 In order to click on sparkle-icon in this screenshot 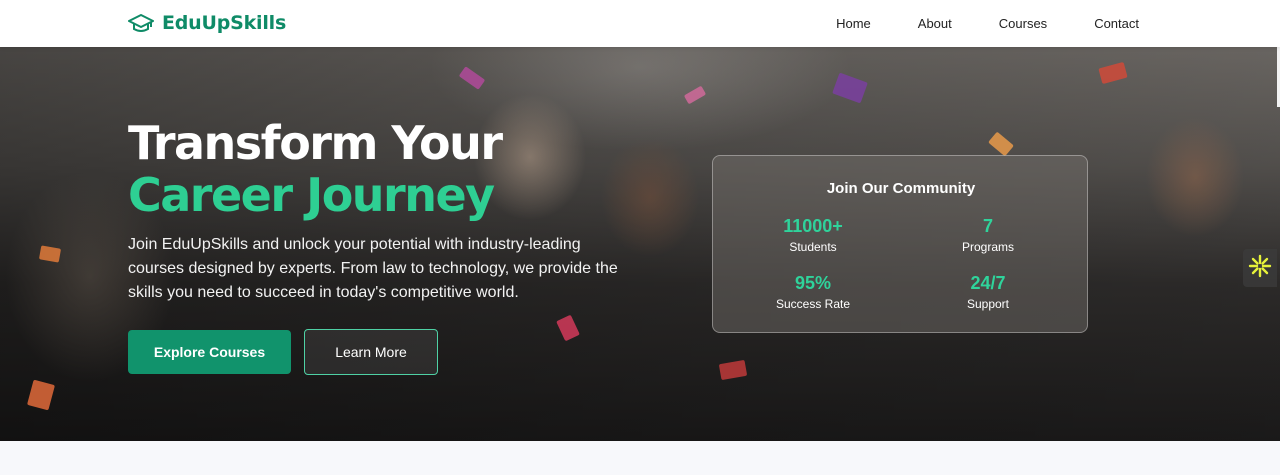, I will do `click(1260, 268)`.